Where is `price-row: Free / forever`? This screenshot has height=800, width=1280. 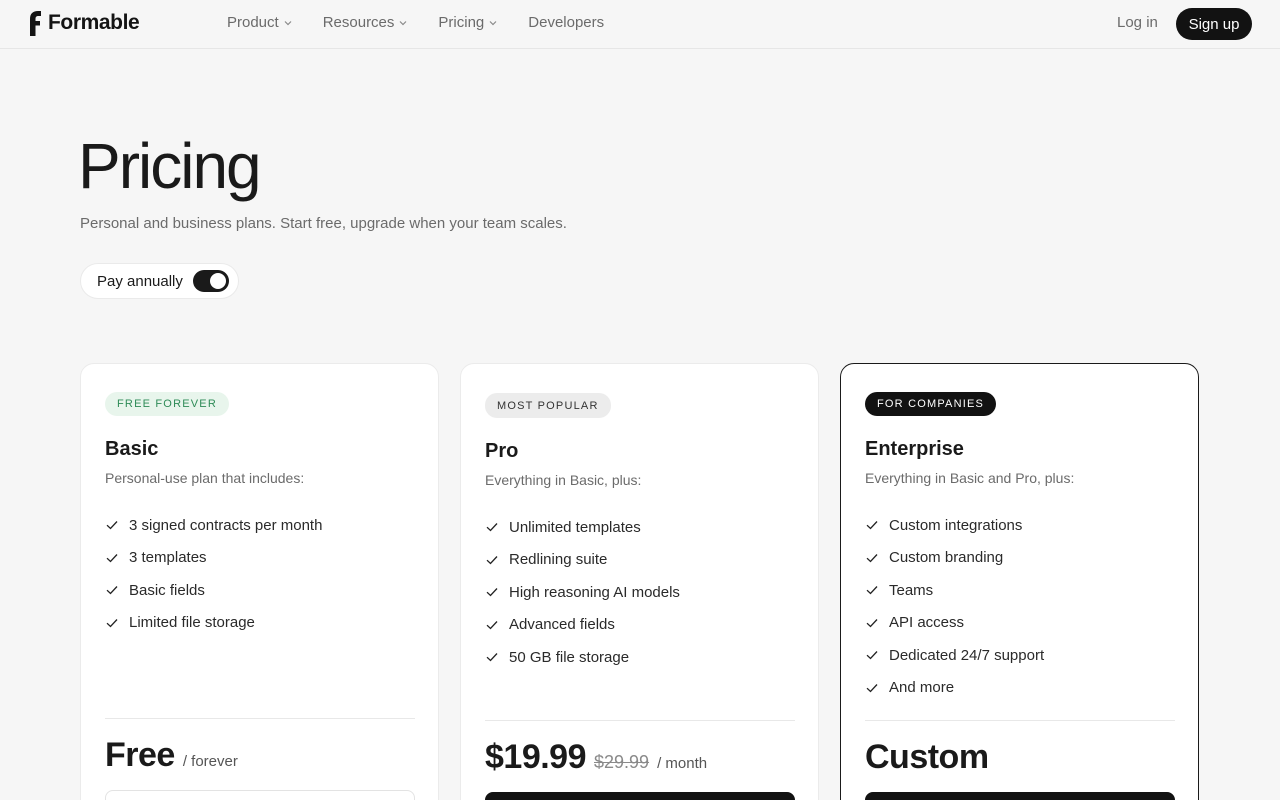 price-row: Free / forever is located at coordinates (171, 755).